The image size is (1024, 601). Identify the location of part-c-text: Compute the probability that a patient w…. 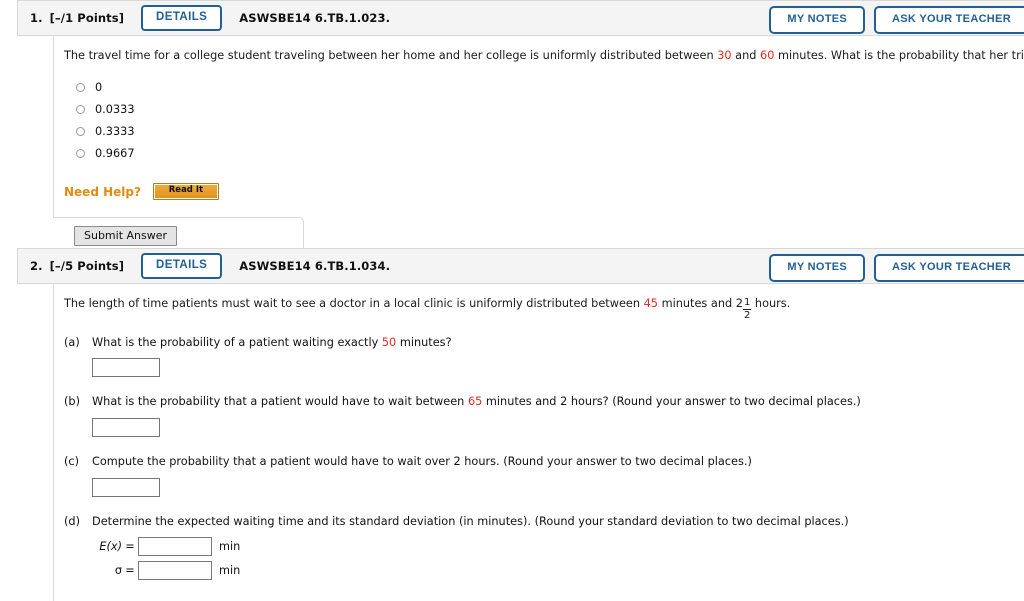
(422, 462).